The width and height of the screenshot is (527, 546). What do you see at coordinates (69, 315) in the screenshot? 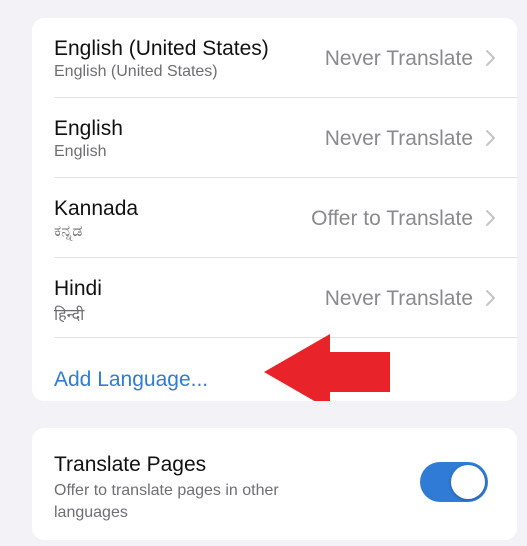
I see `language-native-name: हिन्दी` at bounding box center [69, 315].